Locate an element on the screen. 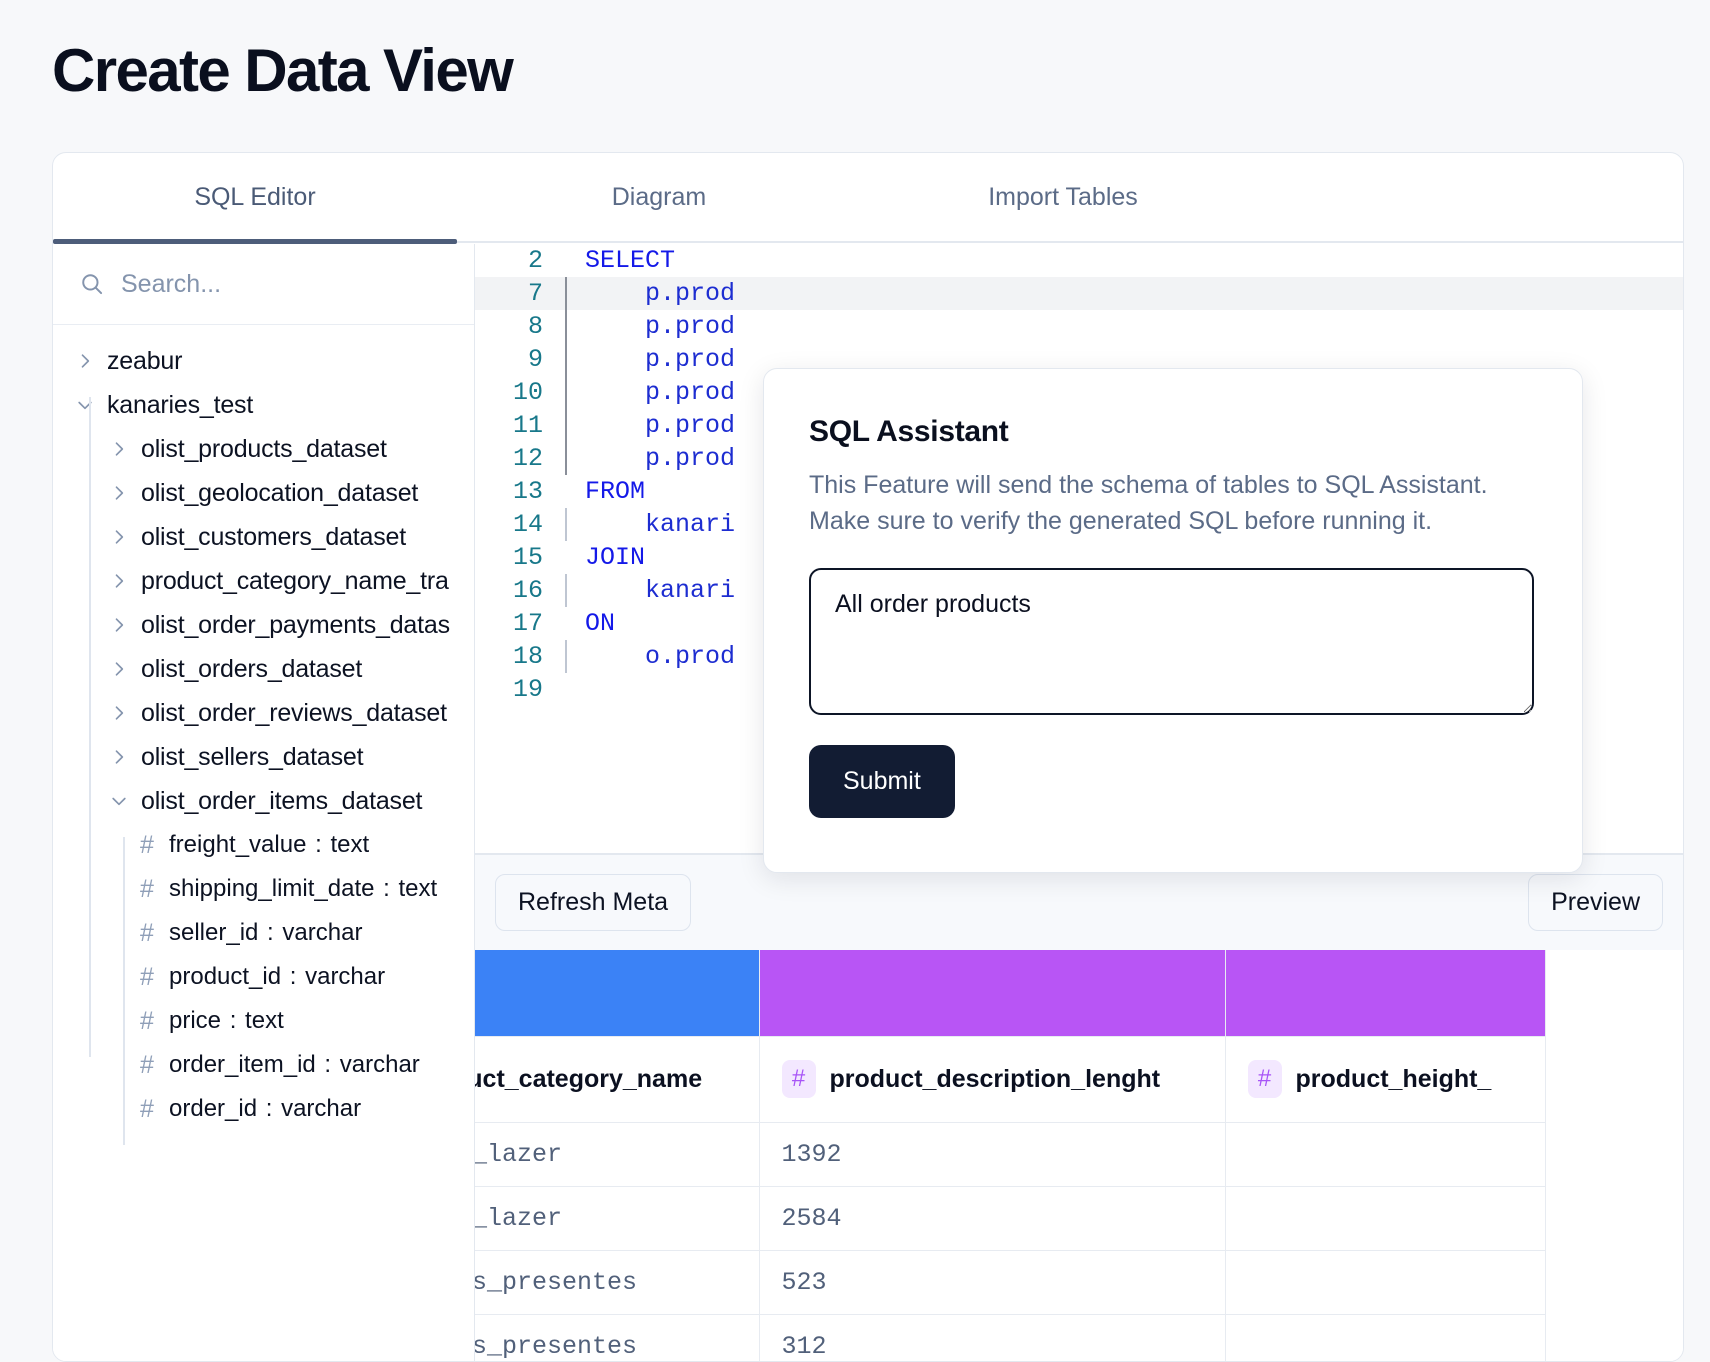 This screenshot has width=1710, height=1362. tree-column-order_item_id: # order_item_id : varchar is located at coordinates (263, 1065).